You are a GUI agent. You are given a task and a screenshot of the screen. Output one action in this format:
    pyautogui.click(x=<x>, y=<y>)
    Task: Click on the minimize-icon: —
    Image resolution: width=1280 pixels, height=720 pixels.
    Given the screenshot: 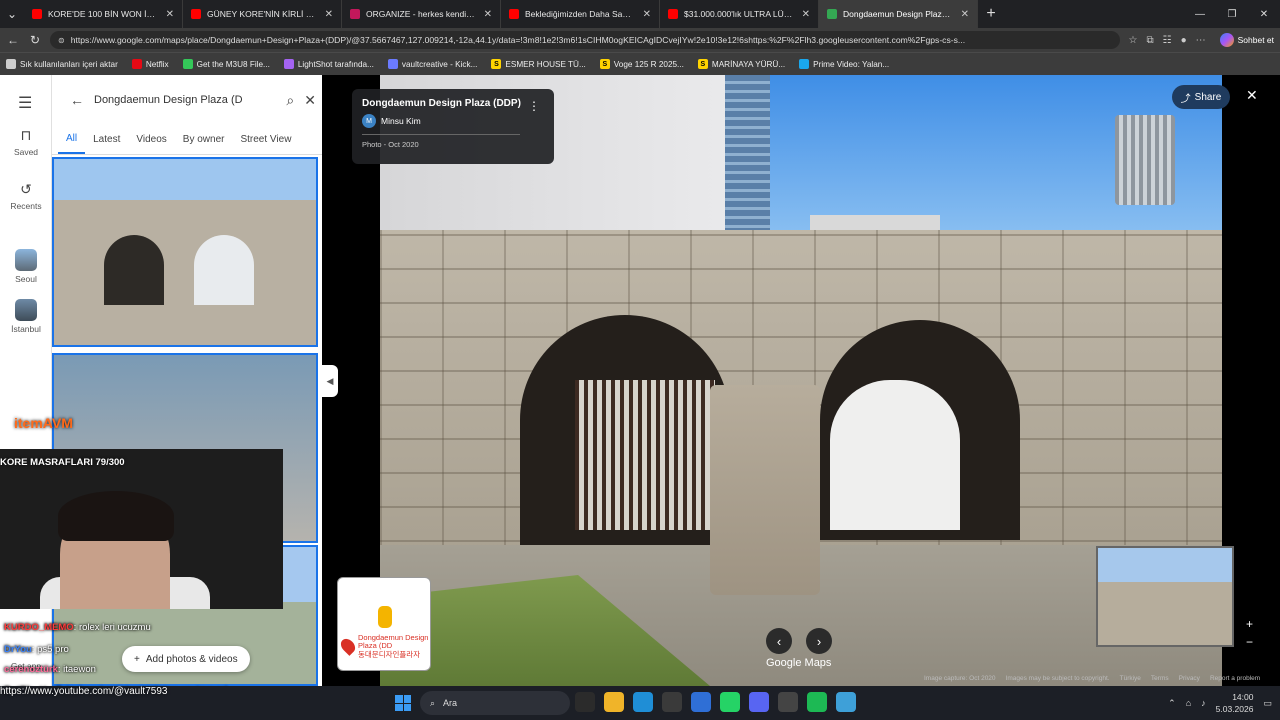 What is the action you would take?
    pyautogui.click(x=1200, y=14)
    